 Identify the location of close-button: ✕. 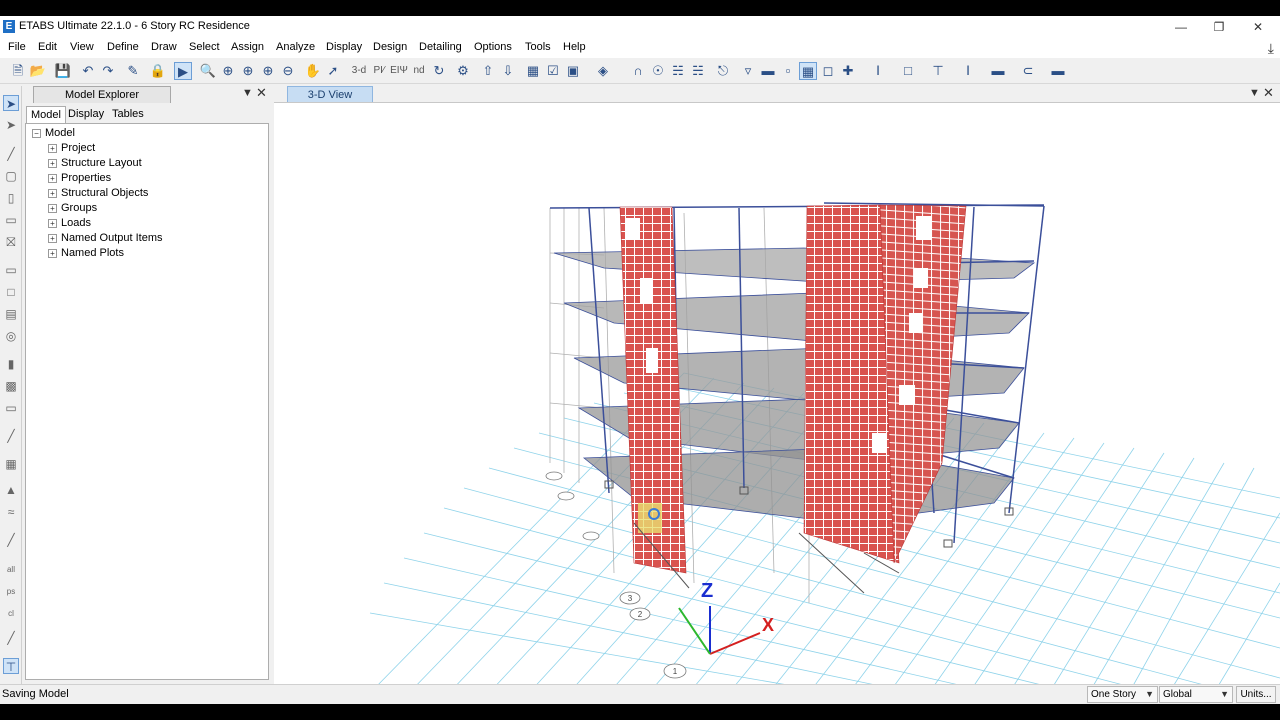
(1258, 27).